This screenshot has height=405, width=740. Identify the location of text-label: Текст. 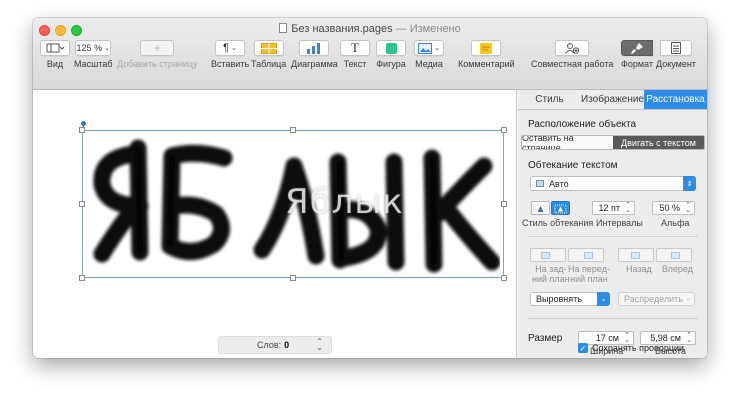
(355, 64).